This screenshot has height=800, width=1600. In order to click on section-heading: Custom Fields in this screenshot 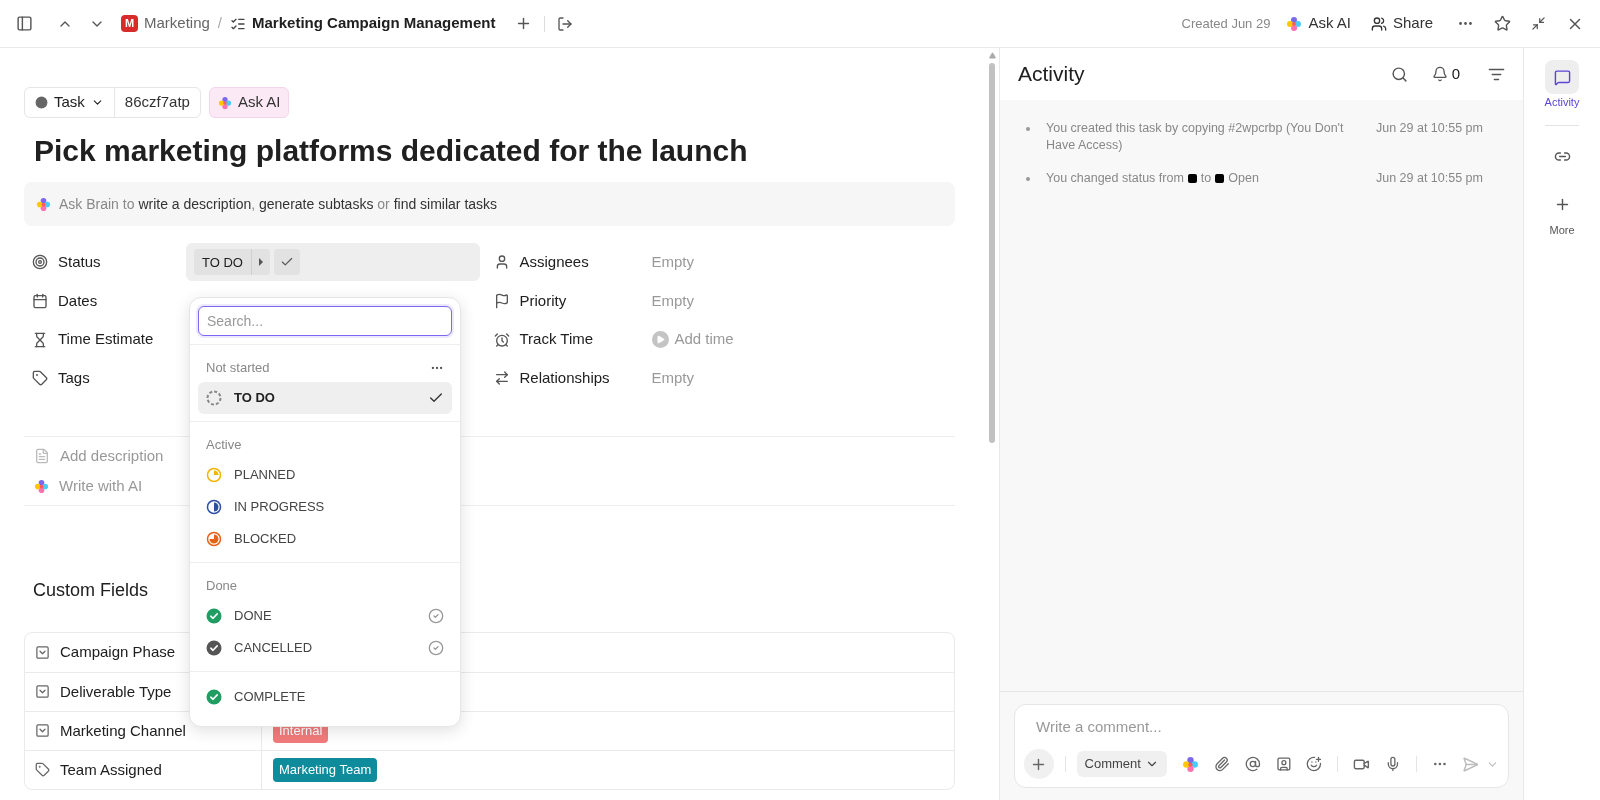, I will do `click(91, 590)`.